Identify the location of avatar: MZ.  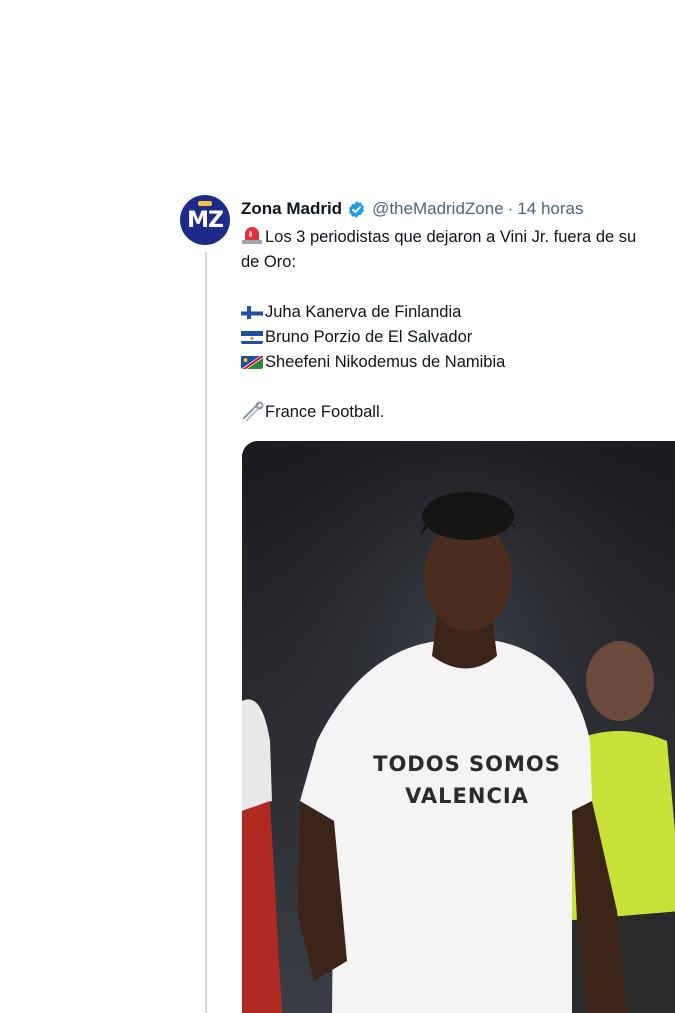
(205, 220).